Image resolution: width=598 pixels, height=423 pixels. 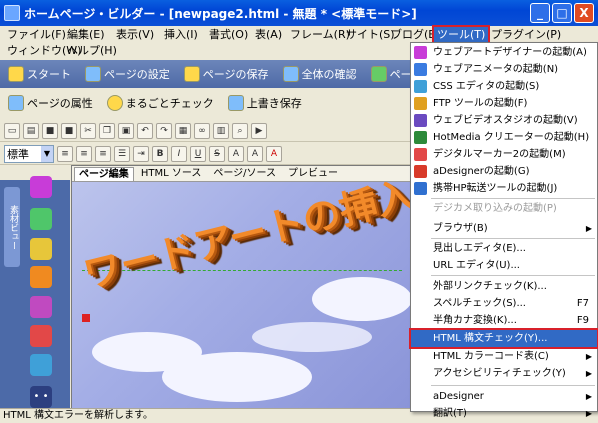 What do you see at coordinates (504, 320) in the screenshot?
I see `tools-menu-item: 半角カナ変換(K)... F9` at bounding box center [504, 320].